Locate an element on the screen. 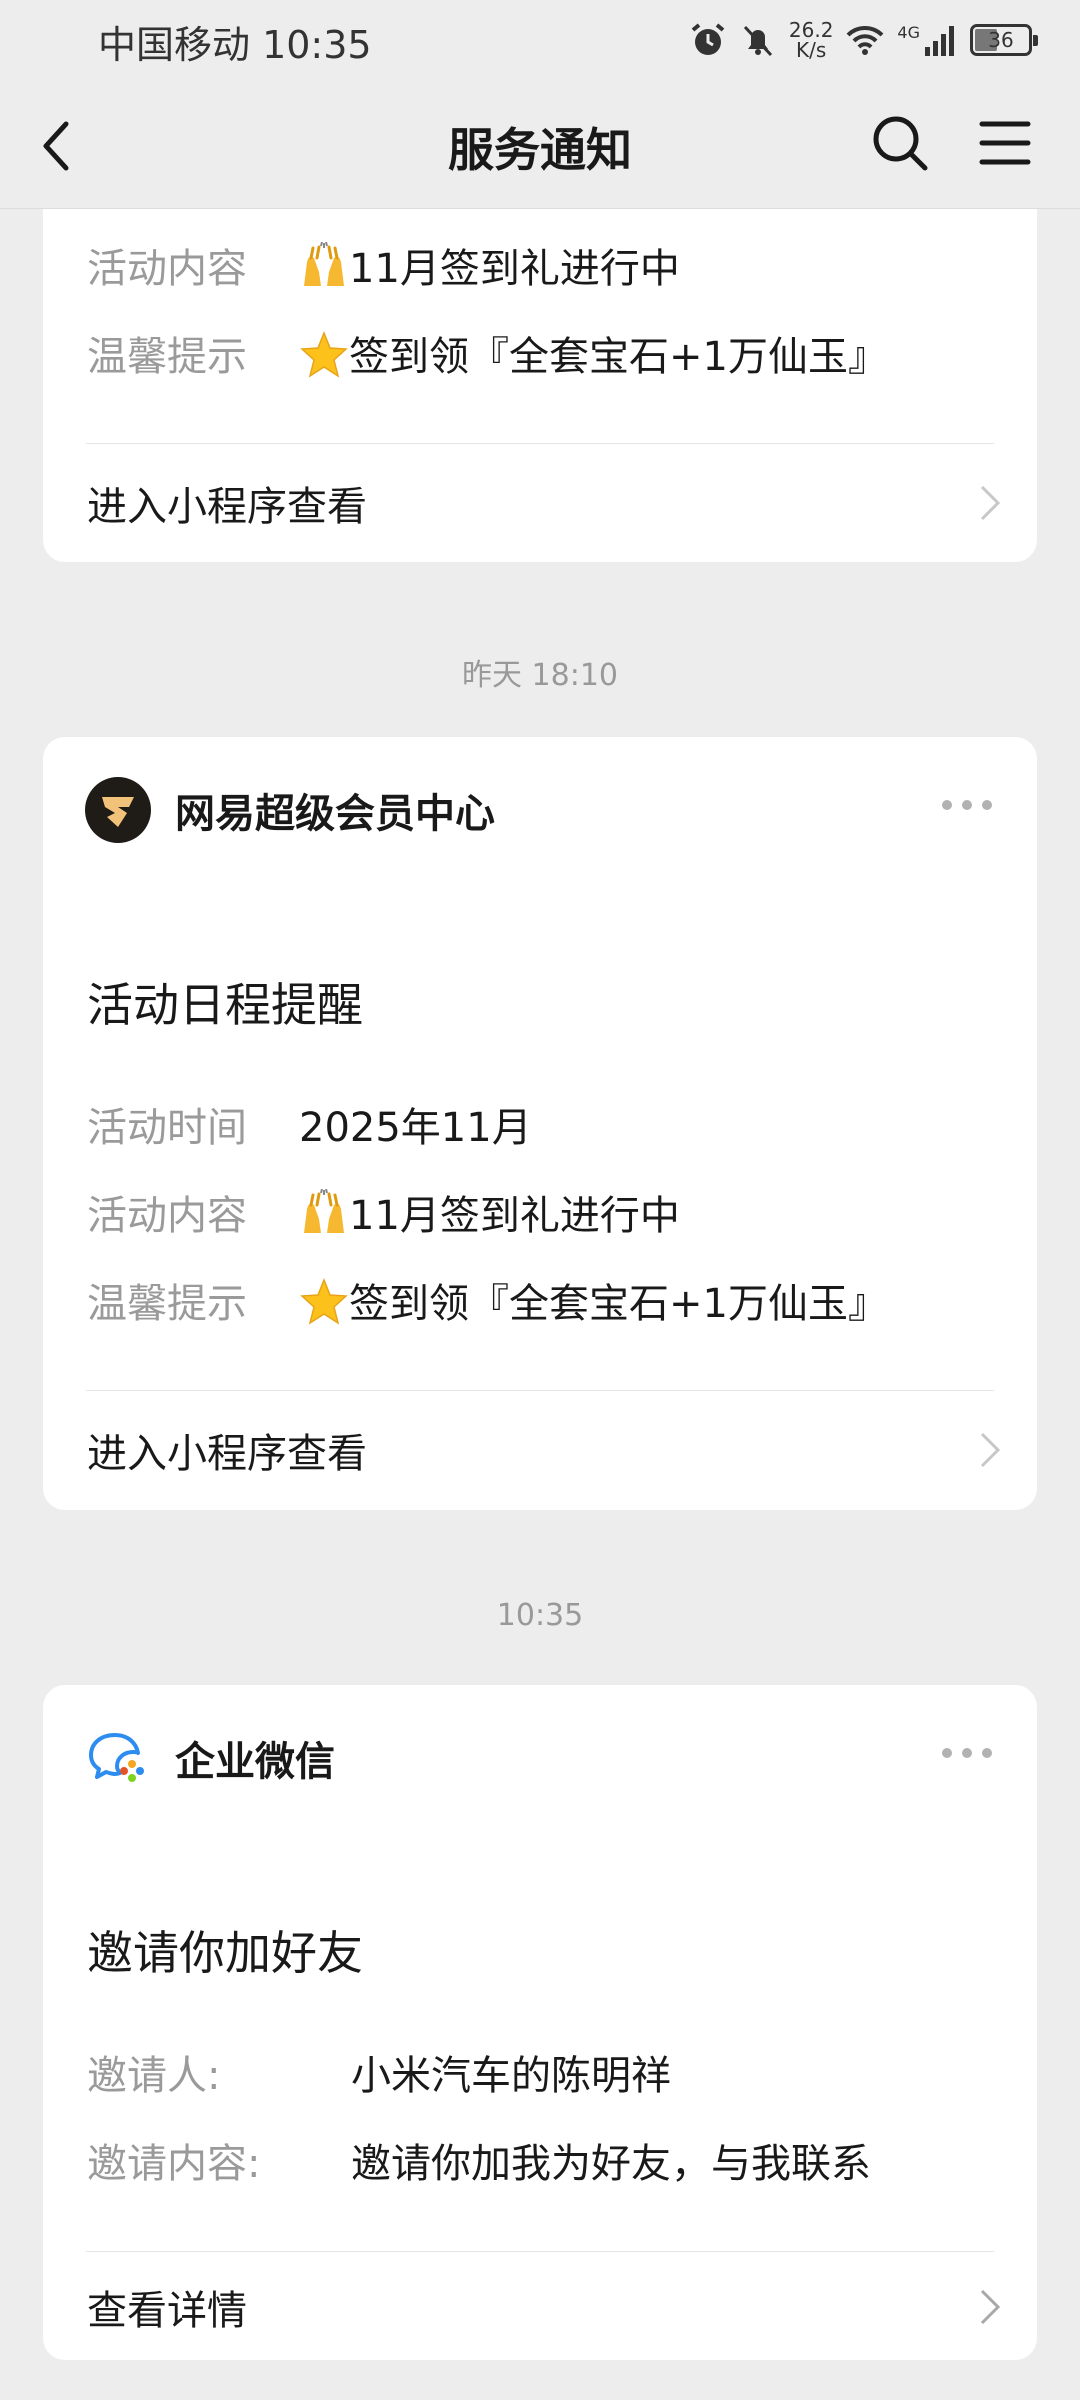  card-header: 网易超级会员中心 is located at coordinates (290, 810).